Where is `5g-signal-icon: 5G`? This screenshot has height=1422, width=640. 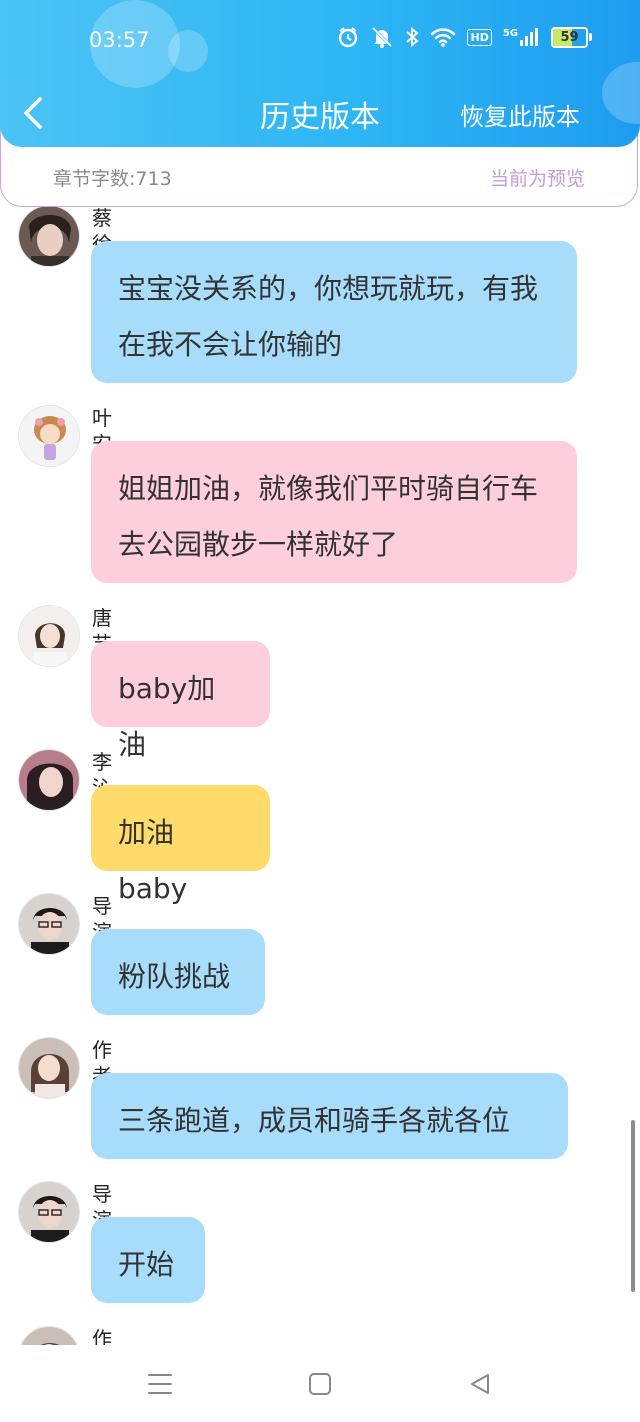 5g-signal-icon: 5G is located at coordinates (521, 37).